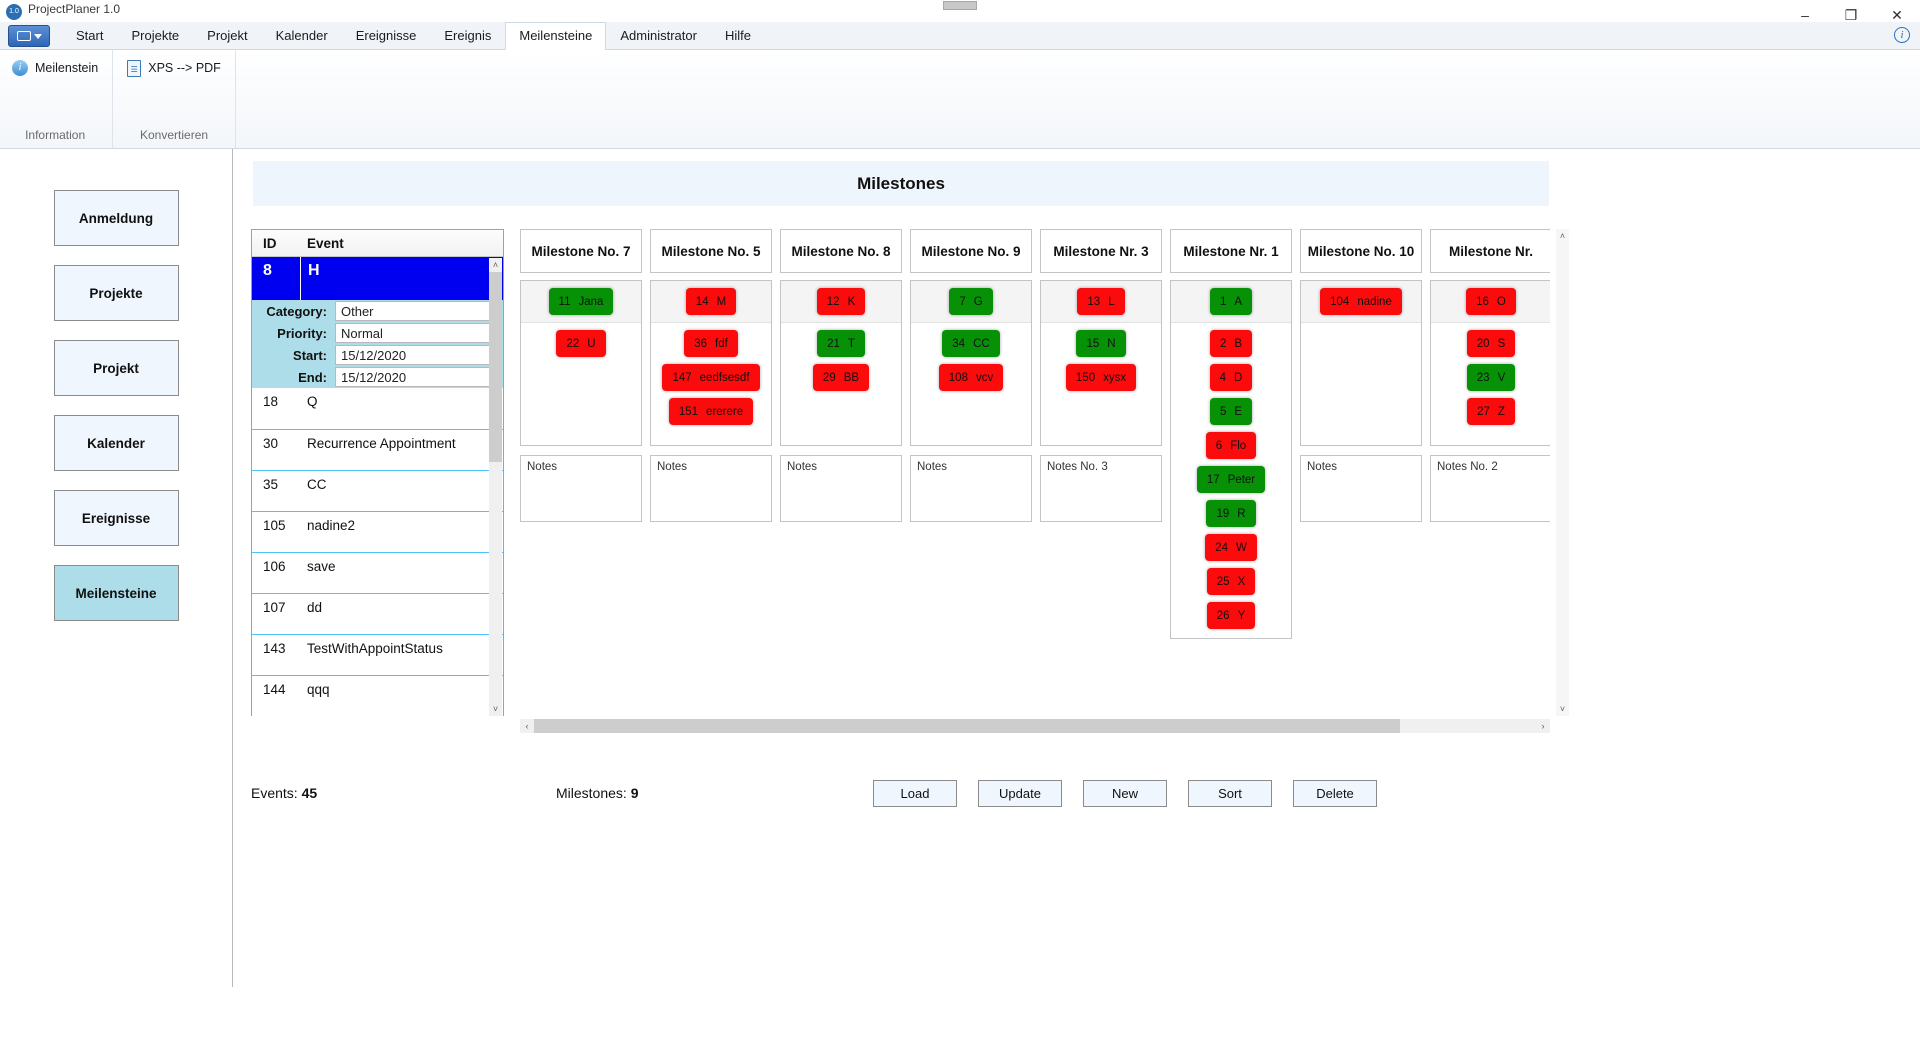 This screenshot has height=1038, width=1920. I want to click on ribbon-button-xps-to-pdf: ☰ XPS --> PDF, so click(174, 68).